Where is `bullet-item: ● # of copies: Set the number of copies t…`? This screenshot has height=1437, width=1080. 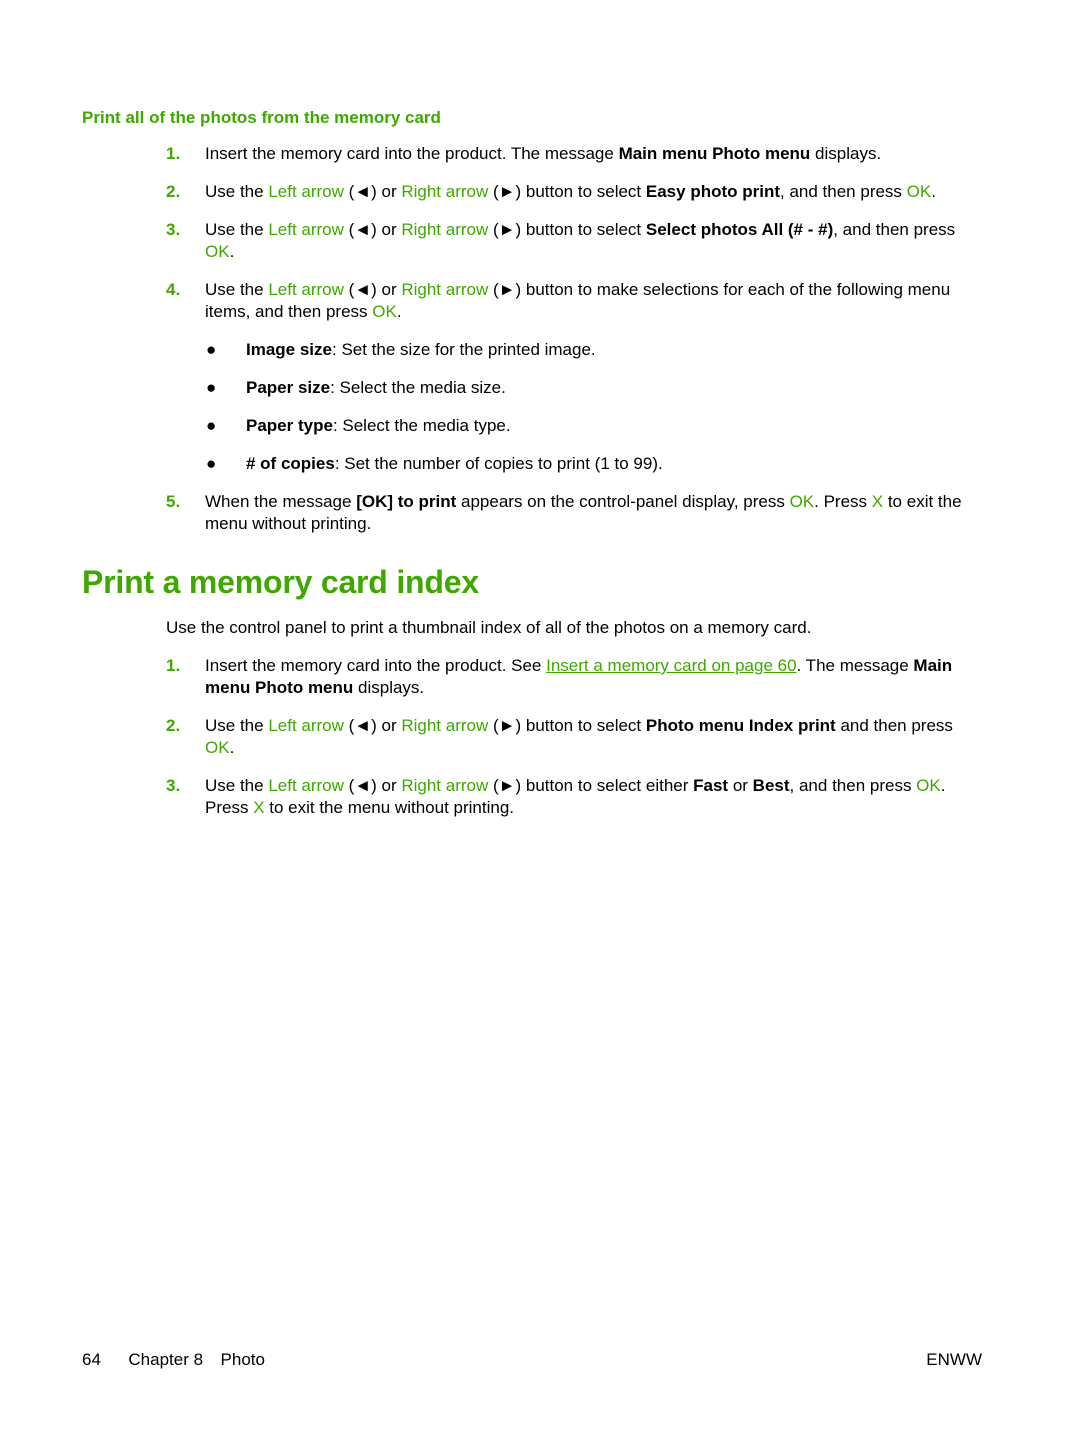
bullet-item: ● # of copies: Set the number of copies t… is located at coordinates (596, 464).